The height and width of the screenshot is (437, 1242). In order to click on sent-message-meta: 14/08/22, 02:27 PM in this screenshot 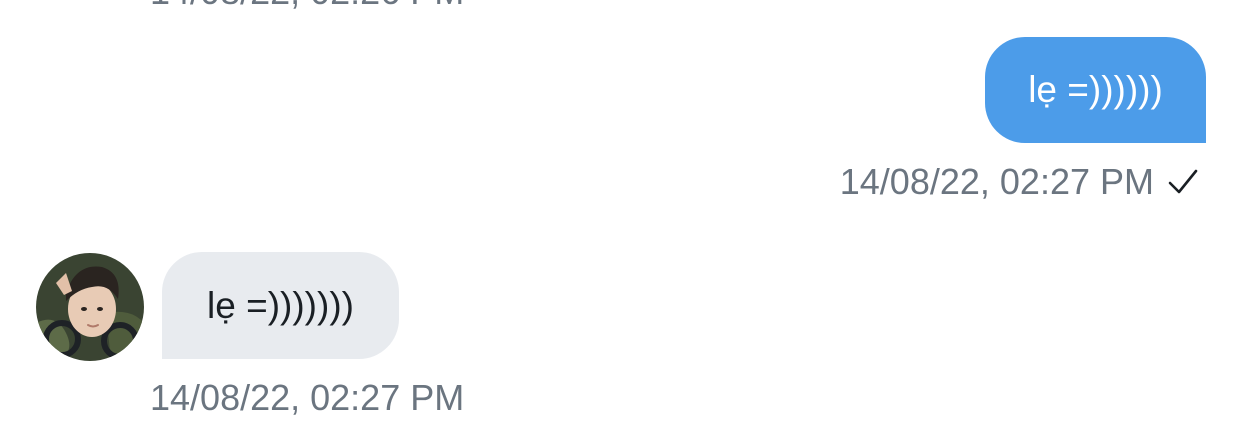, I will do `click(1020, 182)`.